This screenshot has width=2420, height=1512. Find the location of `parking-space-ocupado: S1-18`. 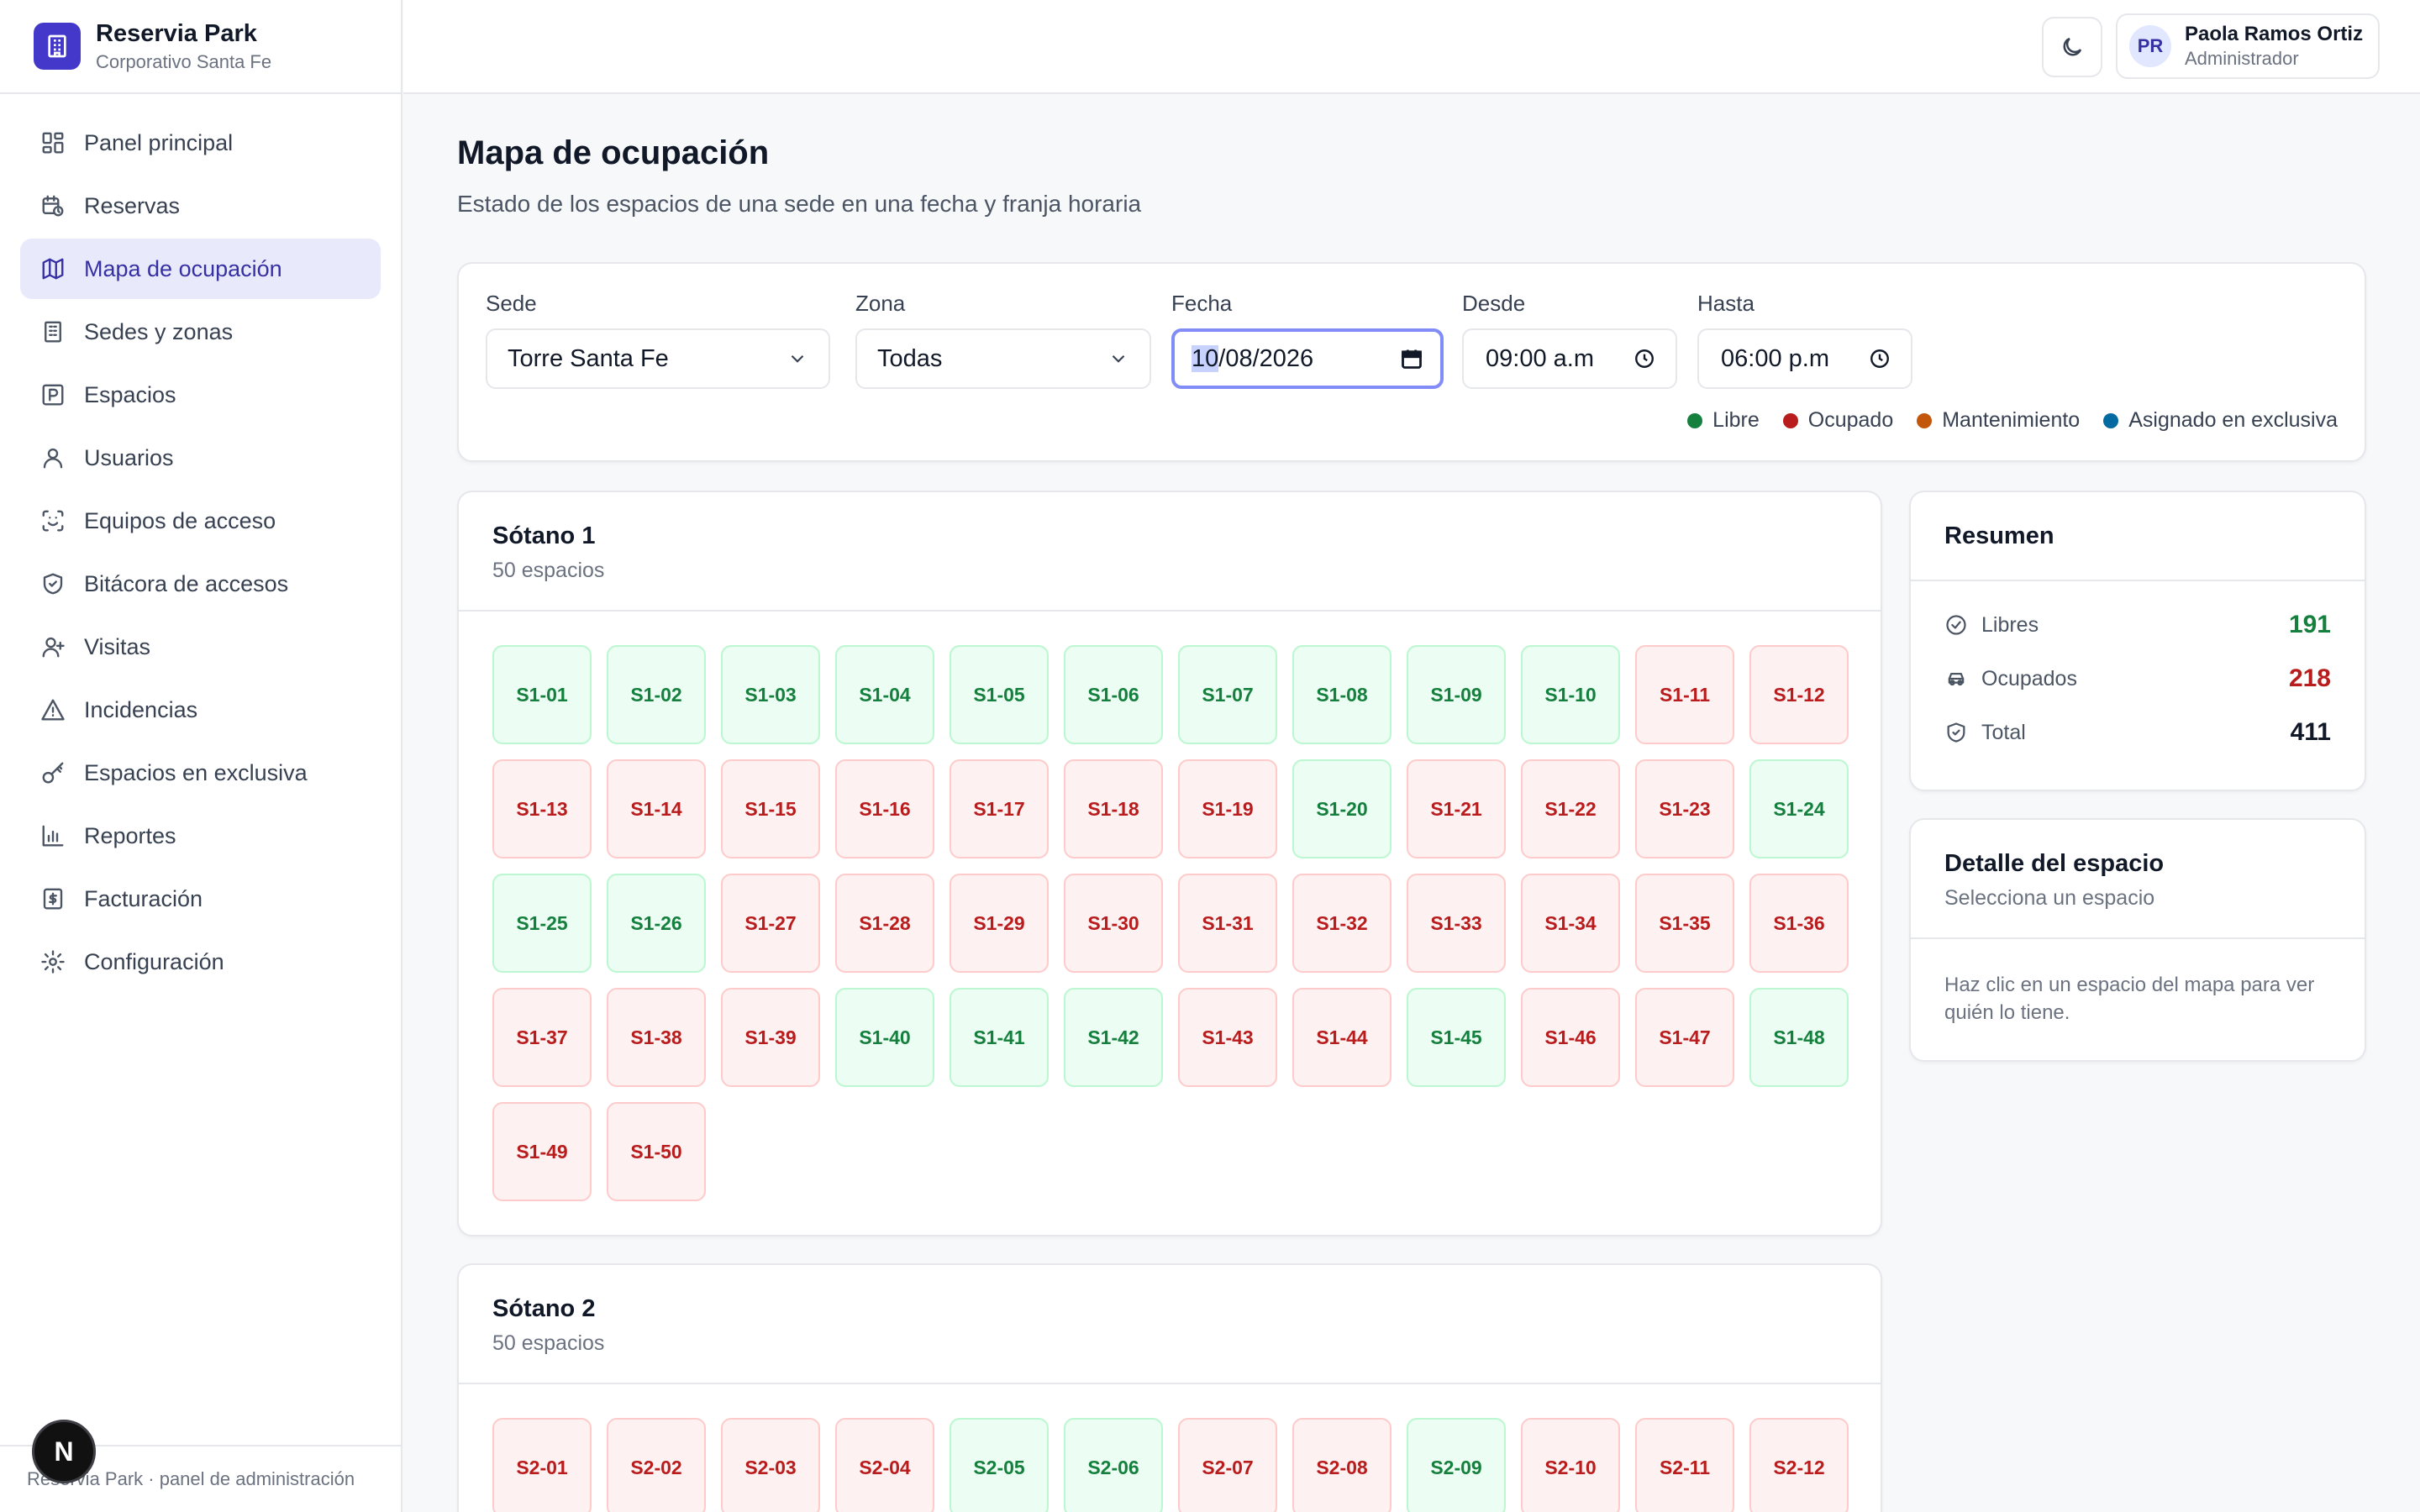

parking-space-ocupado: S1-18 is located at coordinates (1113, 808).